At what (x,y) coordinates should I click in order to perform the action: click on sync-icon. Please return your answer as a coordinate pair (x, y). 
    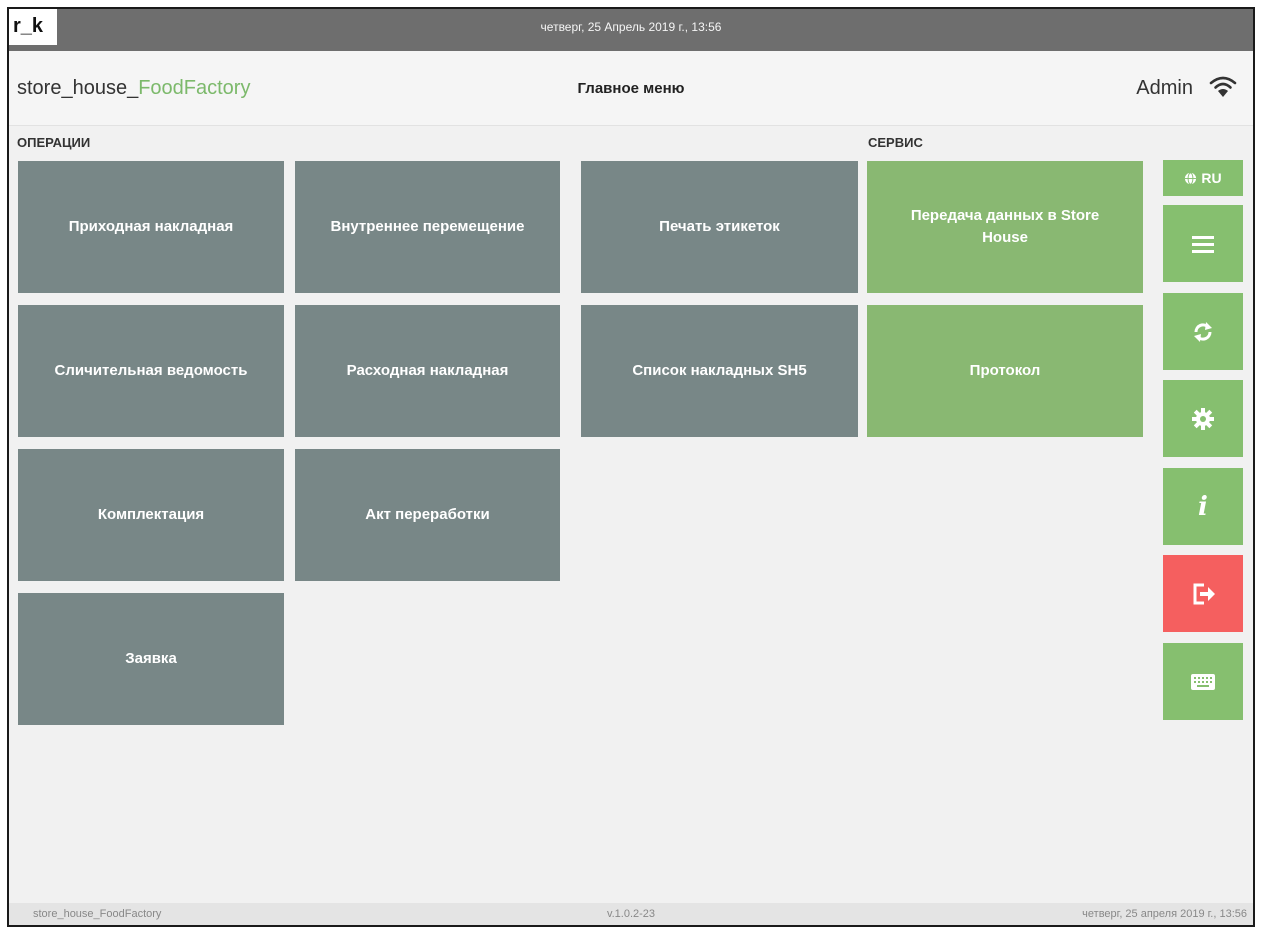
    Looking at the image, I should click on (1203, 331).